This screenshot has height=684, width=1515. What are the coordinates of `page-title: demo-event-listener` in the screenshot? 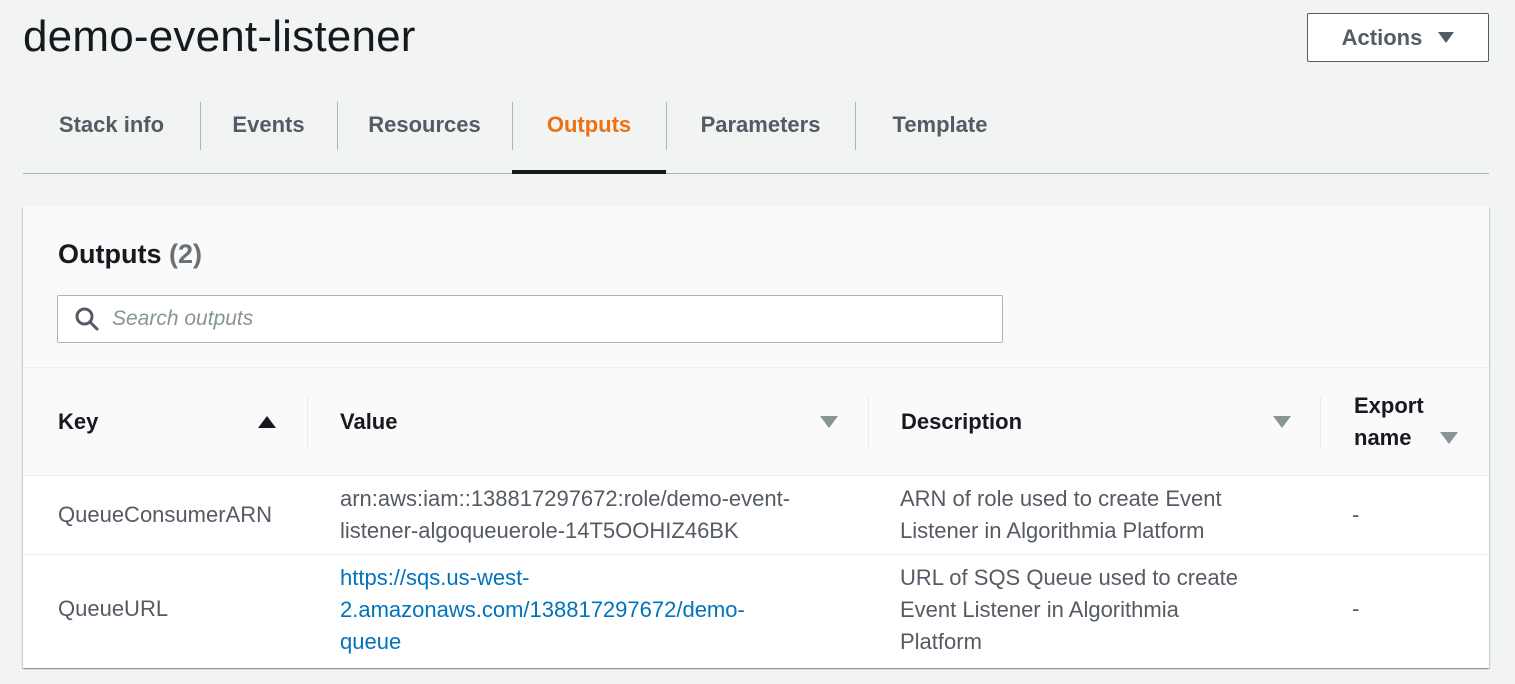 It's located at (219, 36).